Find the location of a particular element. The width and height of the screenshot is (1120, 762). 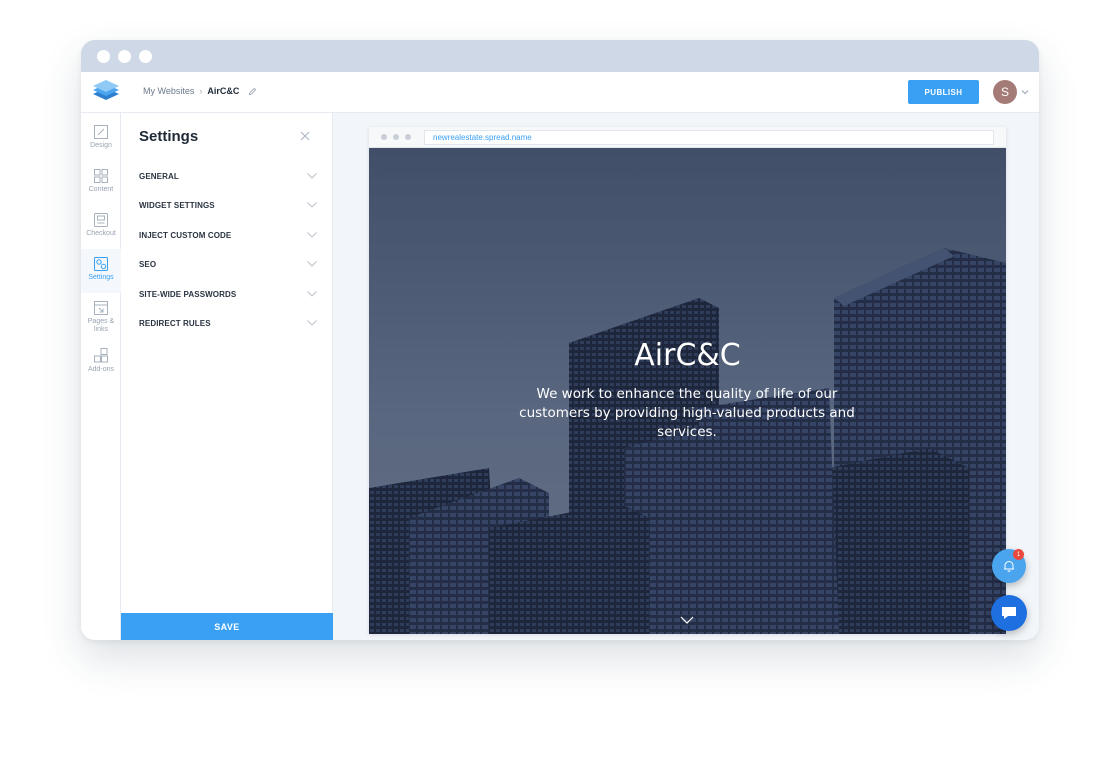

section-label: SITE-WIDE PASSWORDS is located at coordinates (188, 294).